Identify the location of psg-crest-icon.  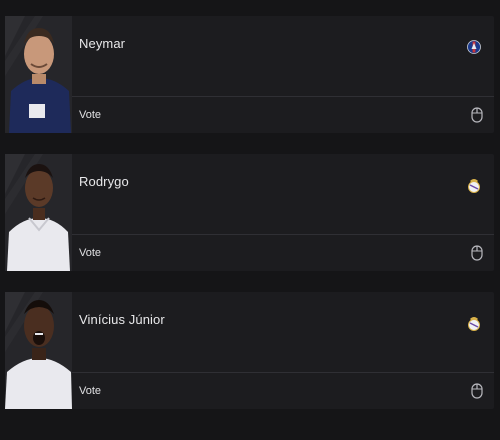
(474, 47).